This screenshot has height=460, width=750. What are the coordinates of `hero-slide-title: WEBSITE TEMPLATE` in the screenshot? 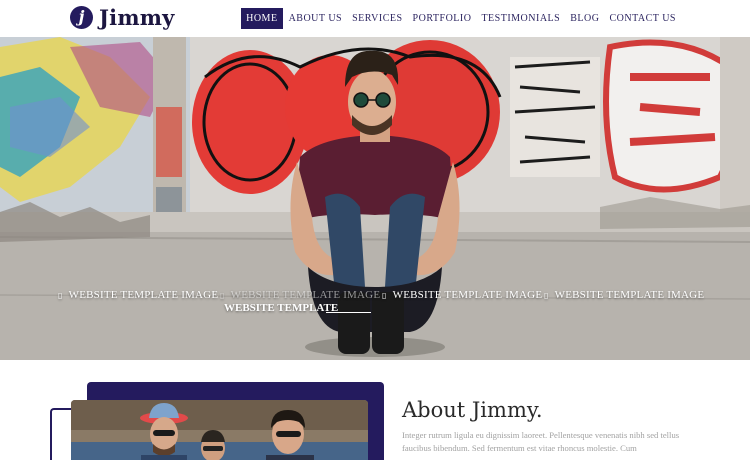 It's located at (281, 308).